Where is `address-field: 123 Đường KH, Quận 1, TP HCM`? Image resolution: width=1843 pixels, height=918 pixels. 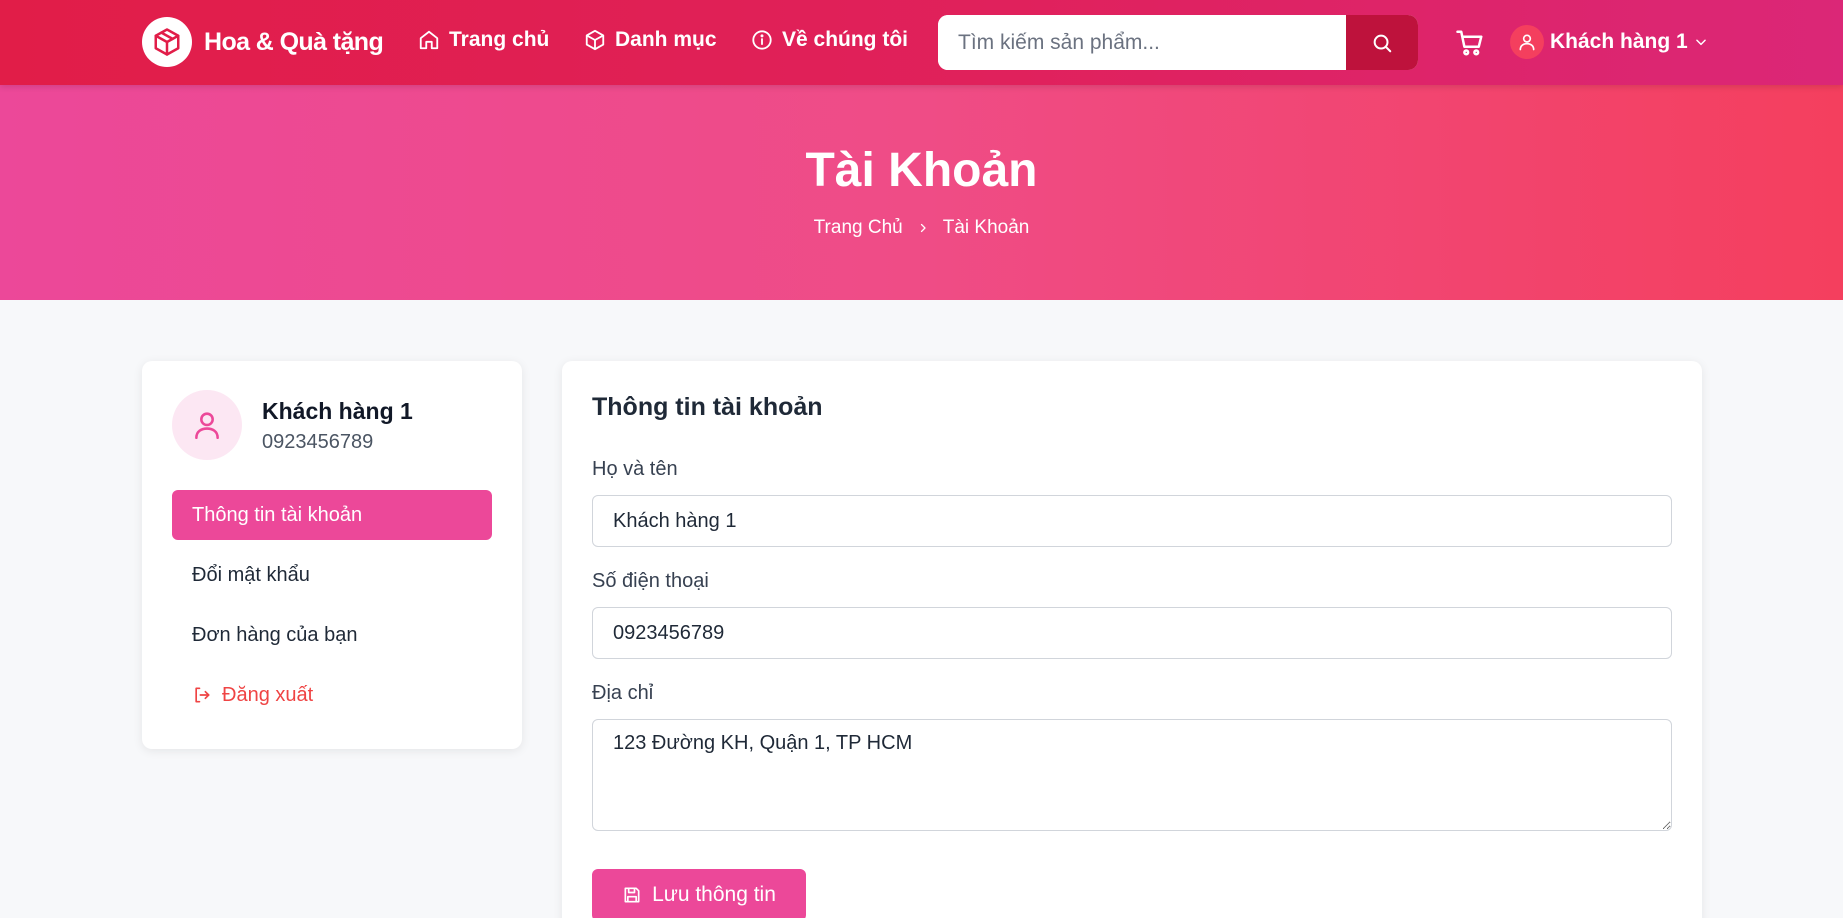 address-field: 123 Đường KH, Quận 1, TP HCM is located at coordinates (1132, 775).